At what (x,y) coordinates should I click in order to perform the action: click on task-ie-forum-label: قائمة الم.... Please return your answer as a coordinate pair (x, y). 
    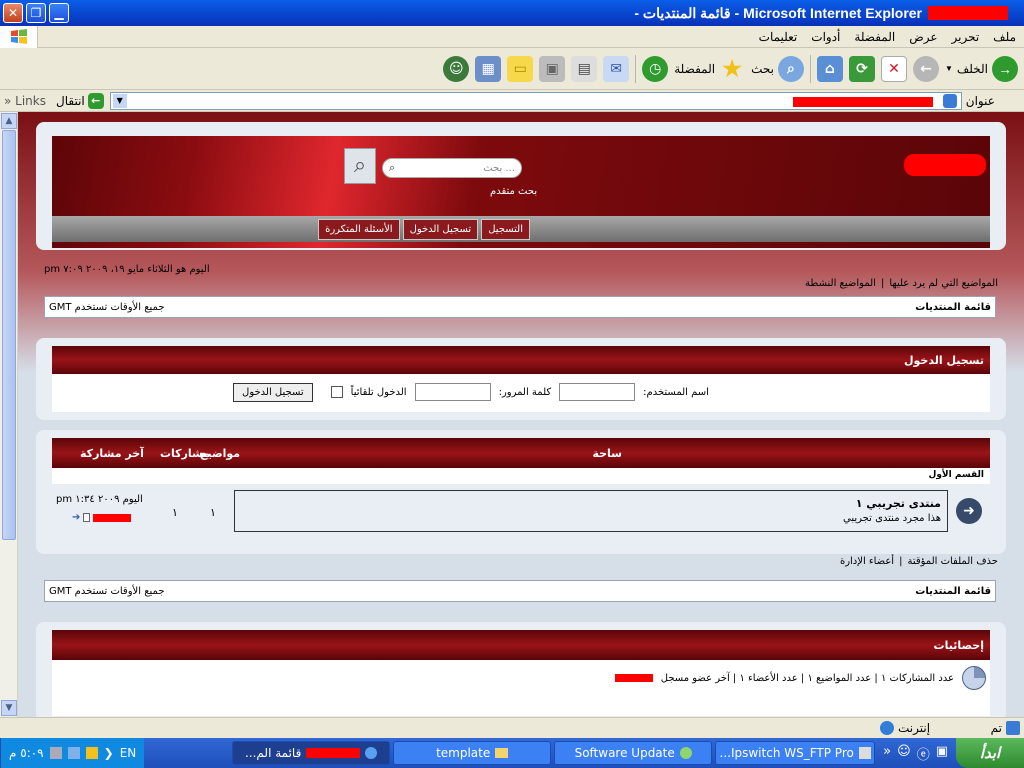
    Looking at the image, I should click on (273, 753).